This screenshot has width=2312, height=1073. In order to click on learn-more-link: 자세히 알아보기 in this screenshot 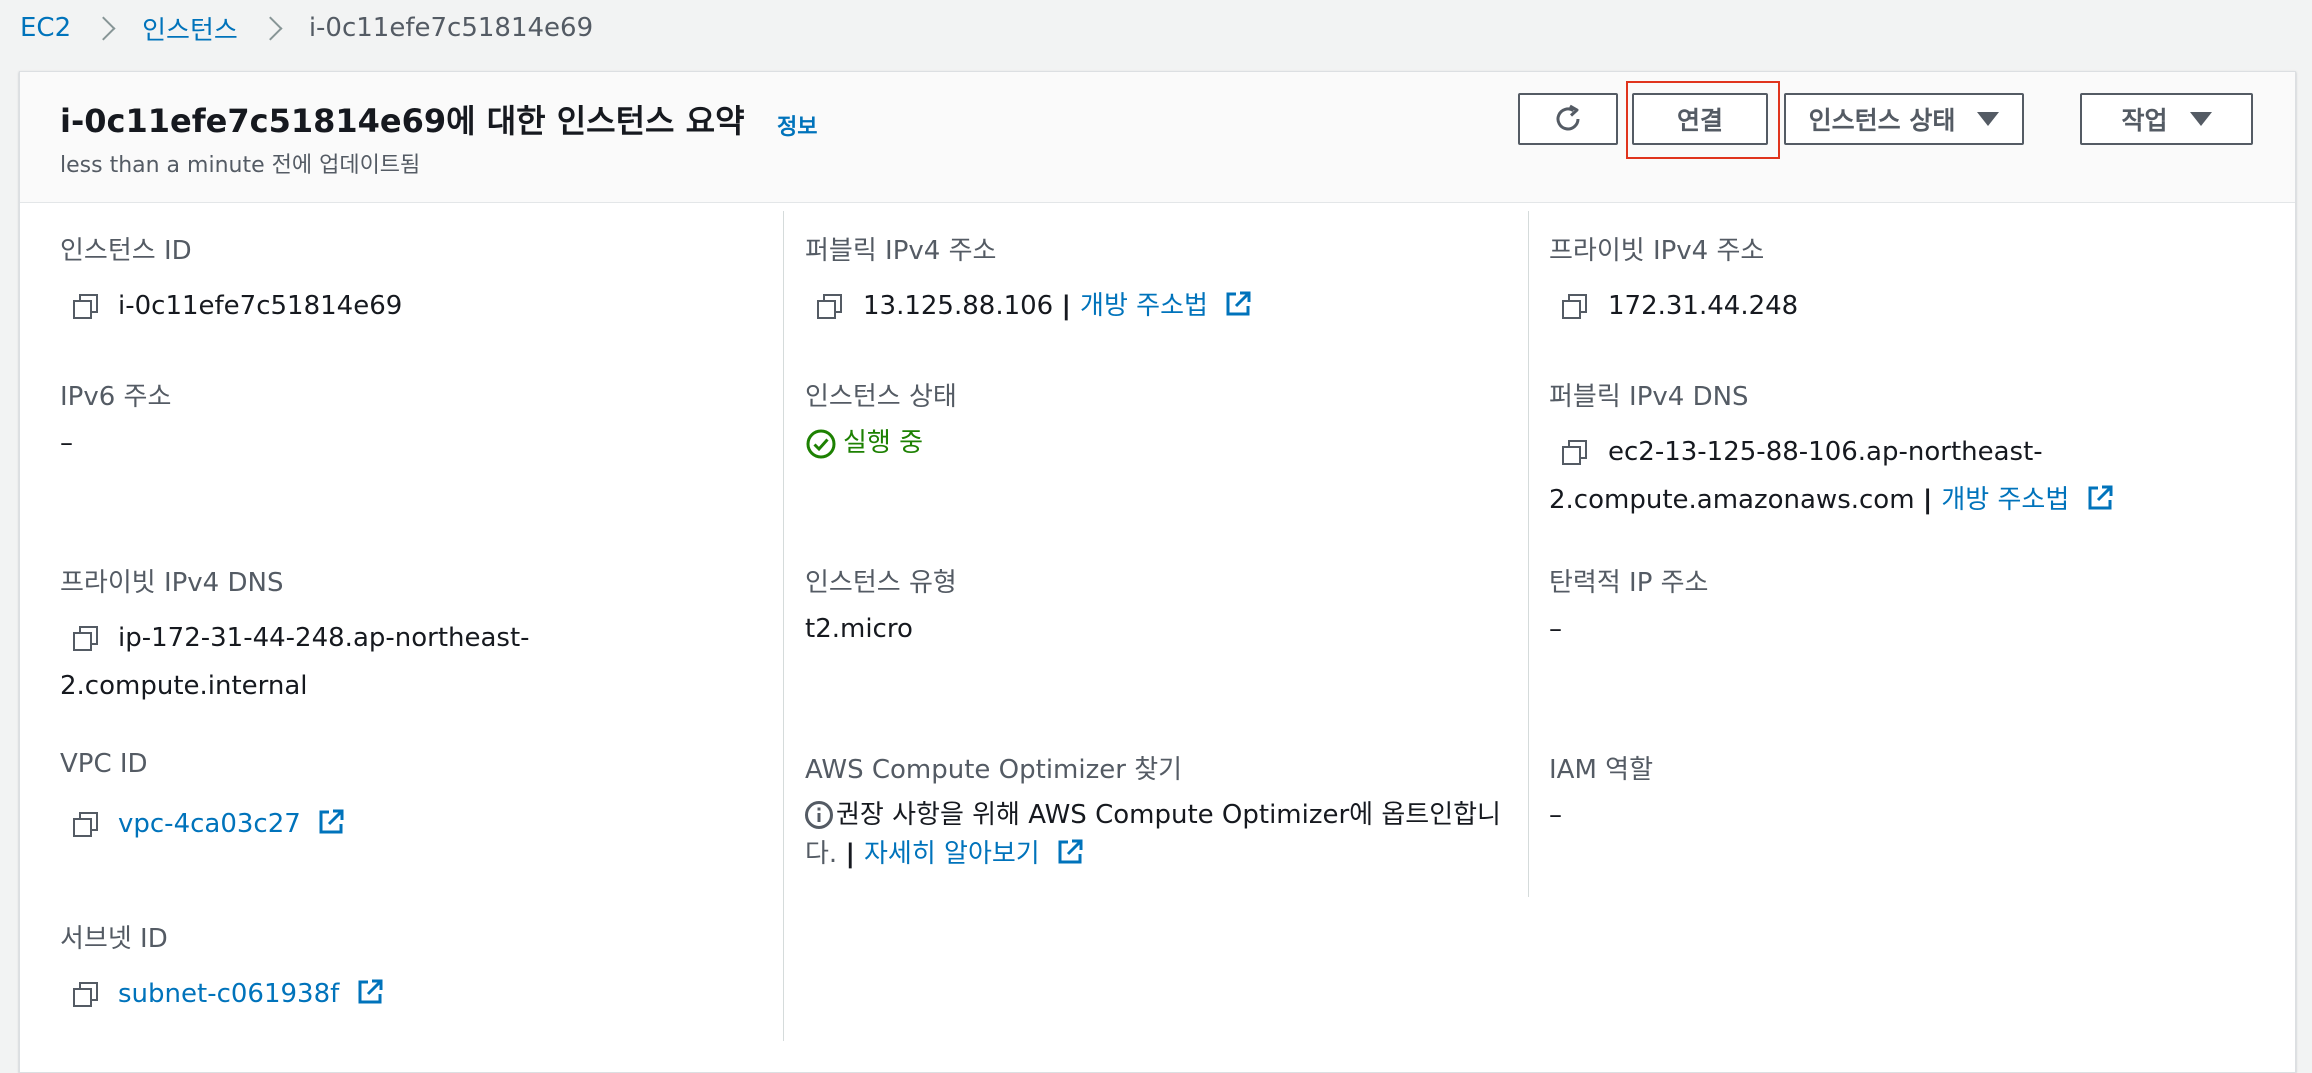, I will do `click(952, 854)`.